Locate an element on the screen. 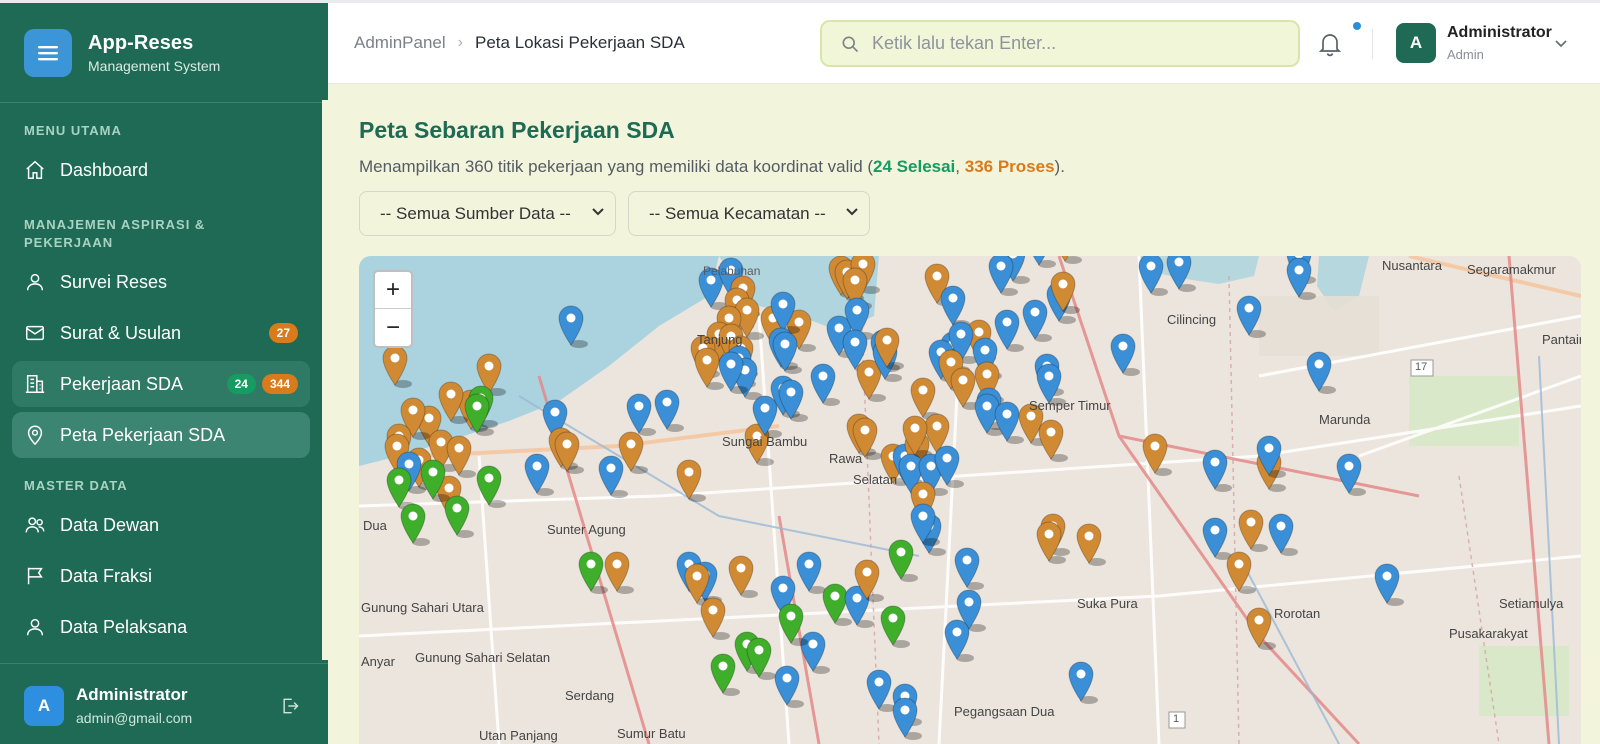  zoom-control: + − is located at coordinates (393, 309).